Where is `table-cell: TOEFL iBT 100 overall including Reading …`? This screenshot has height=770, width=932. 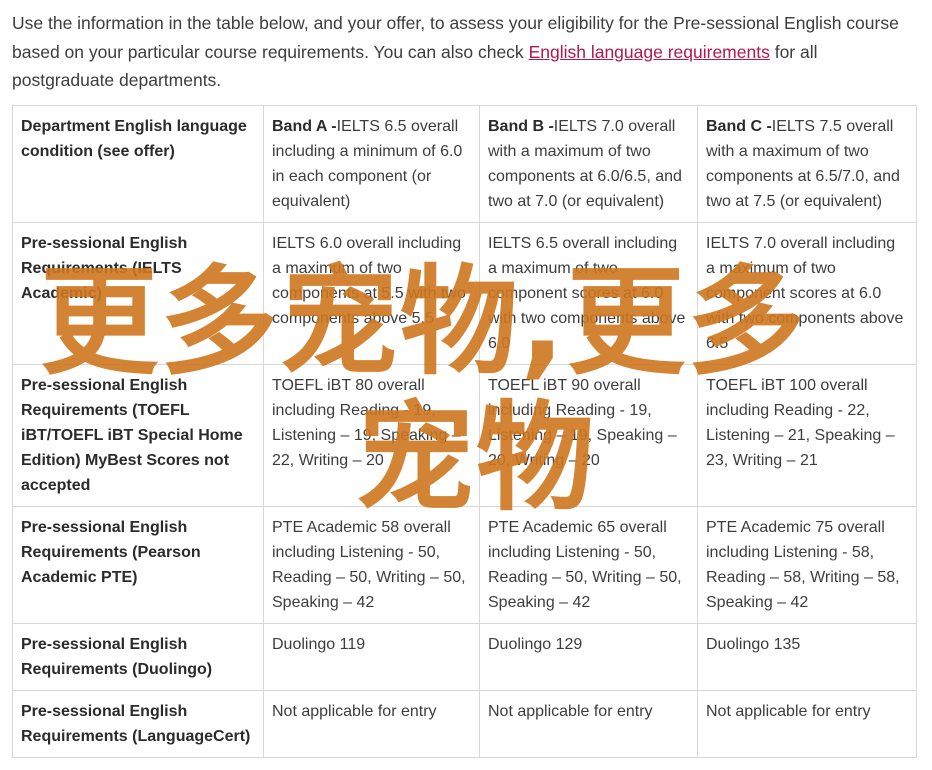
table-cell: TOEFL iBT 100 overall including Reading … is located at coordinates (807, 435).